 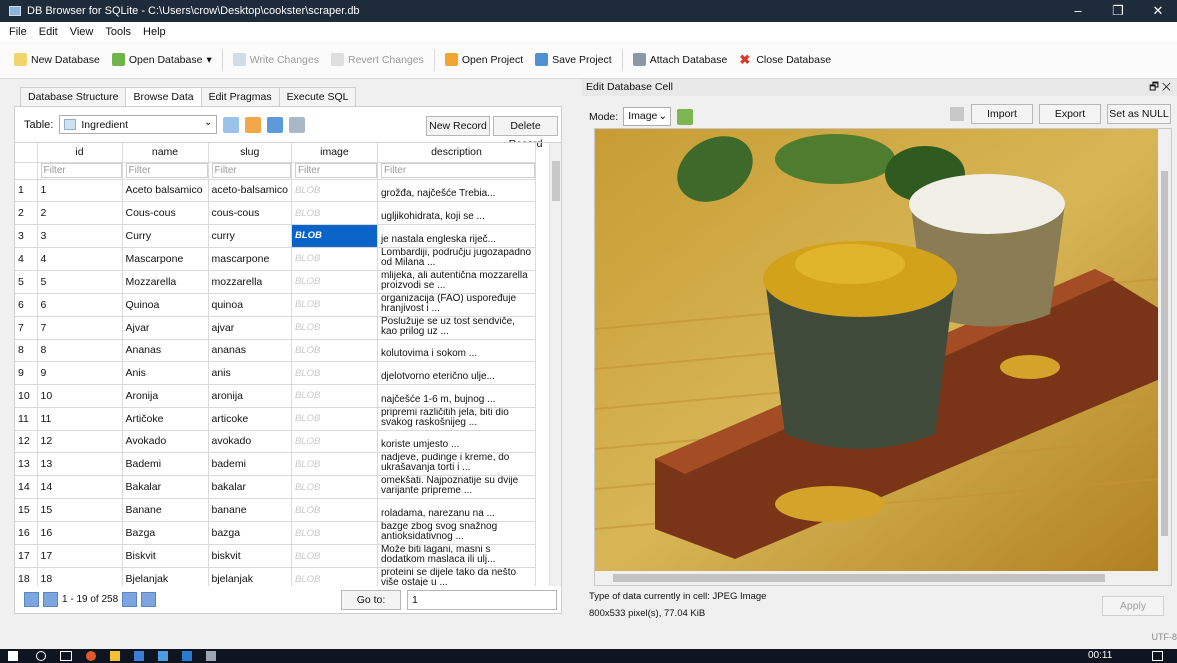 What do you see at coordinates (165, 191) in the screenshot?
I see `cell-name: Aceto balsamico` at bounding box center [165, 191].